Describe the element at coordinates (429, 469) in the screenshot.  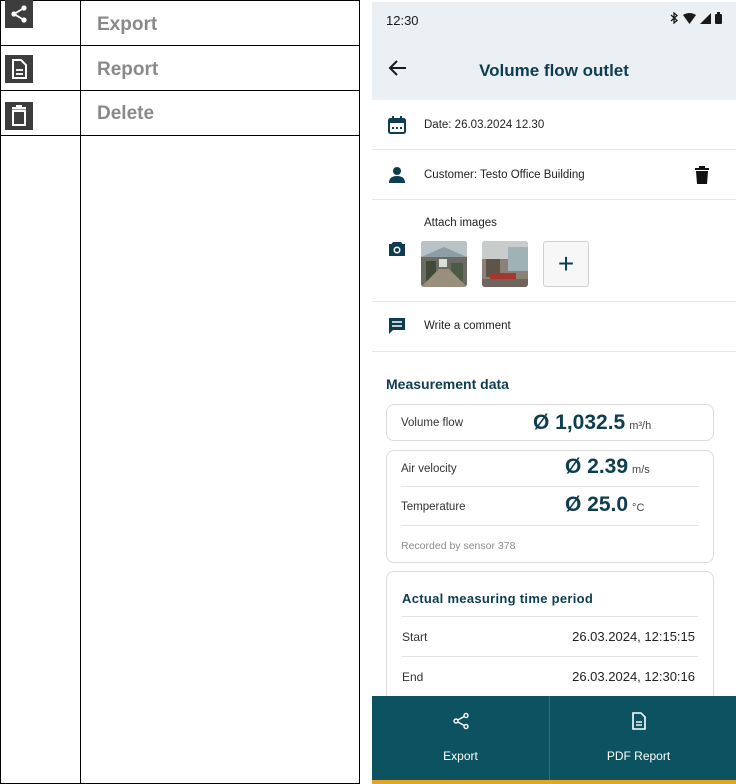
I see `air-velocity-label: Air velocity` at that location.